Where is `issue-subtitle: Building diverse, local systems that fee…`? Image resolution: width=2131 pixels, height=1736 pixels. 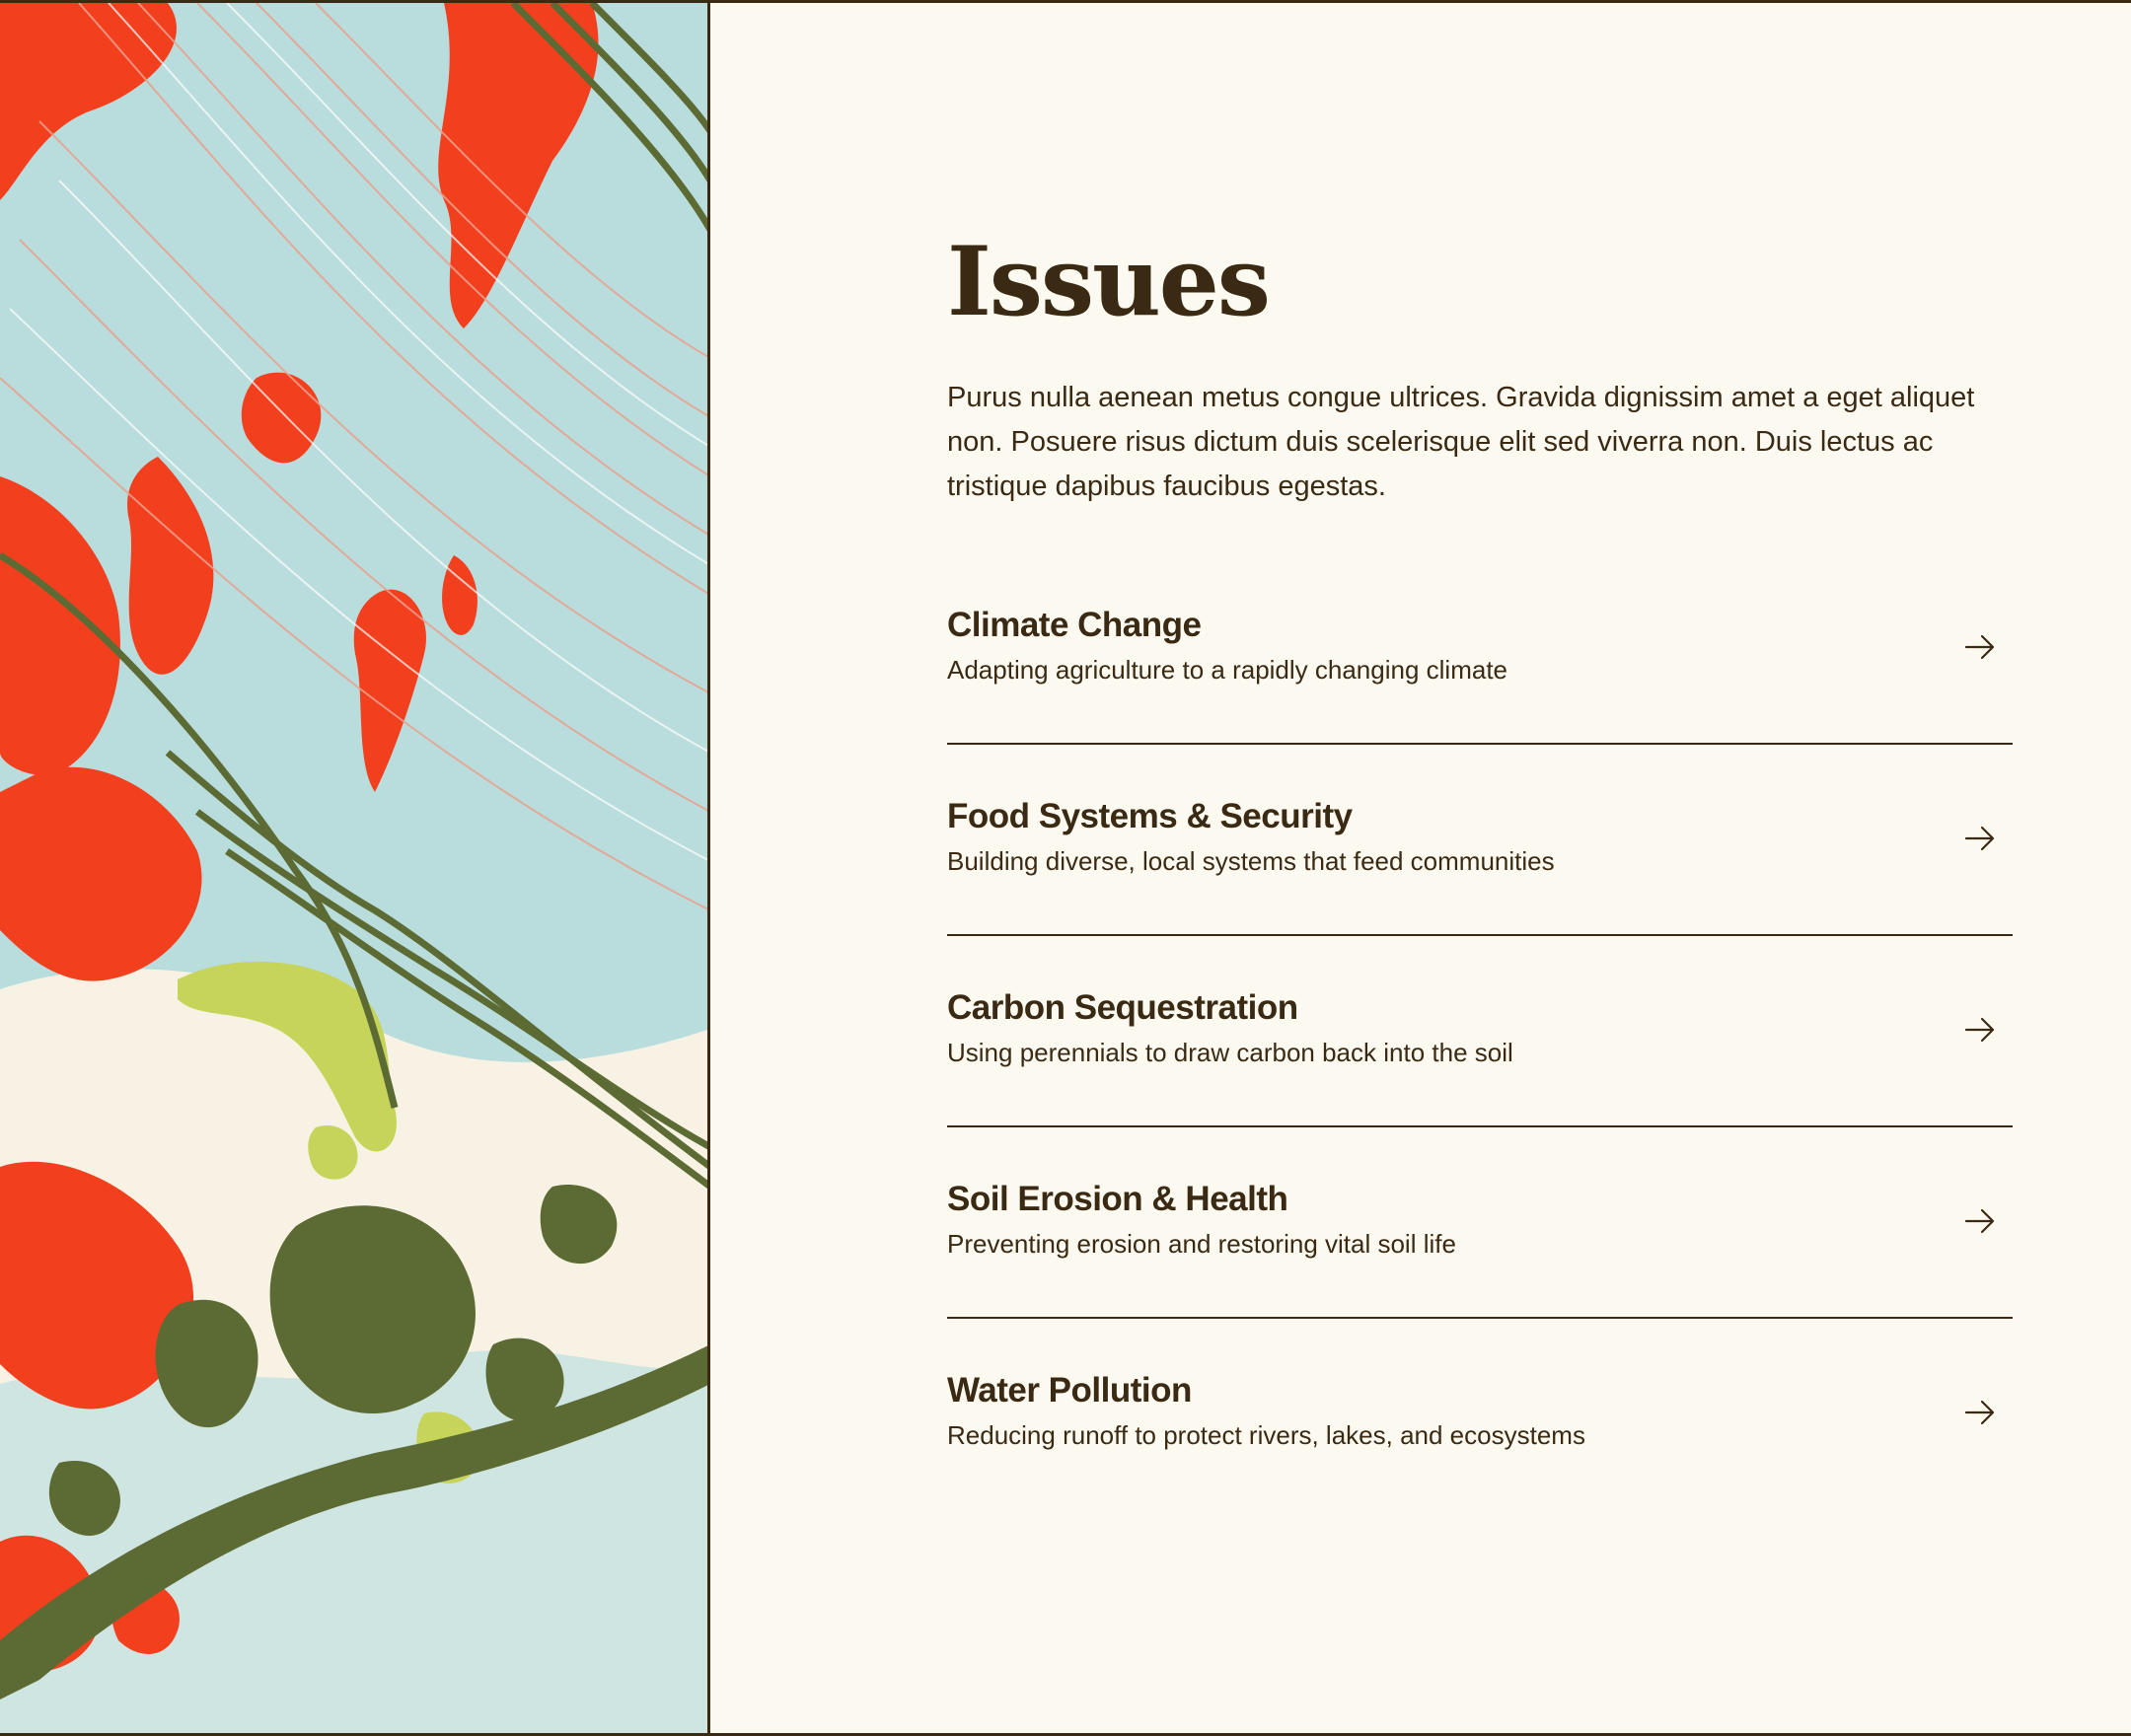 issue-subtitle: Building diverse, local systems that fee… is located at coordinates (1251, 861).